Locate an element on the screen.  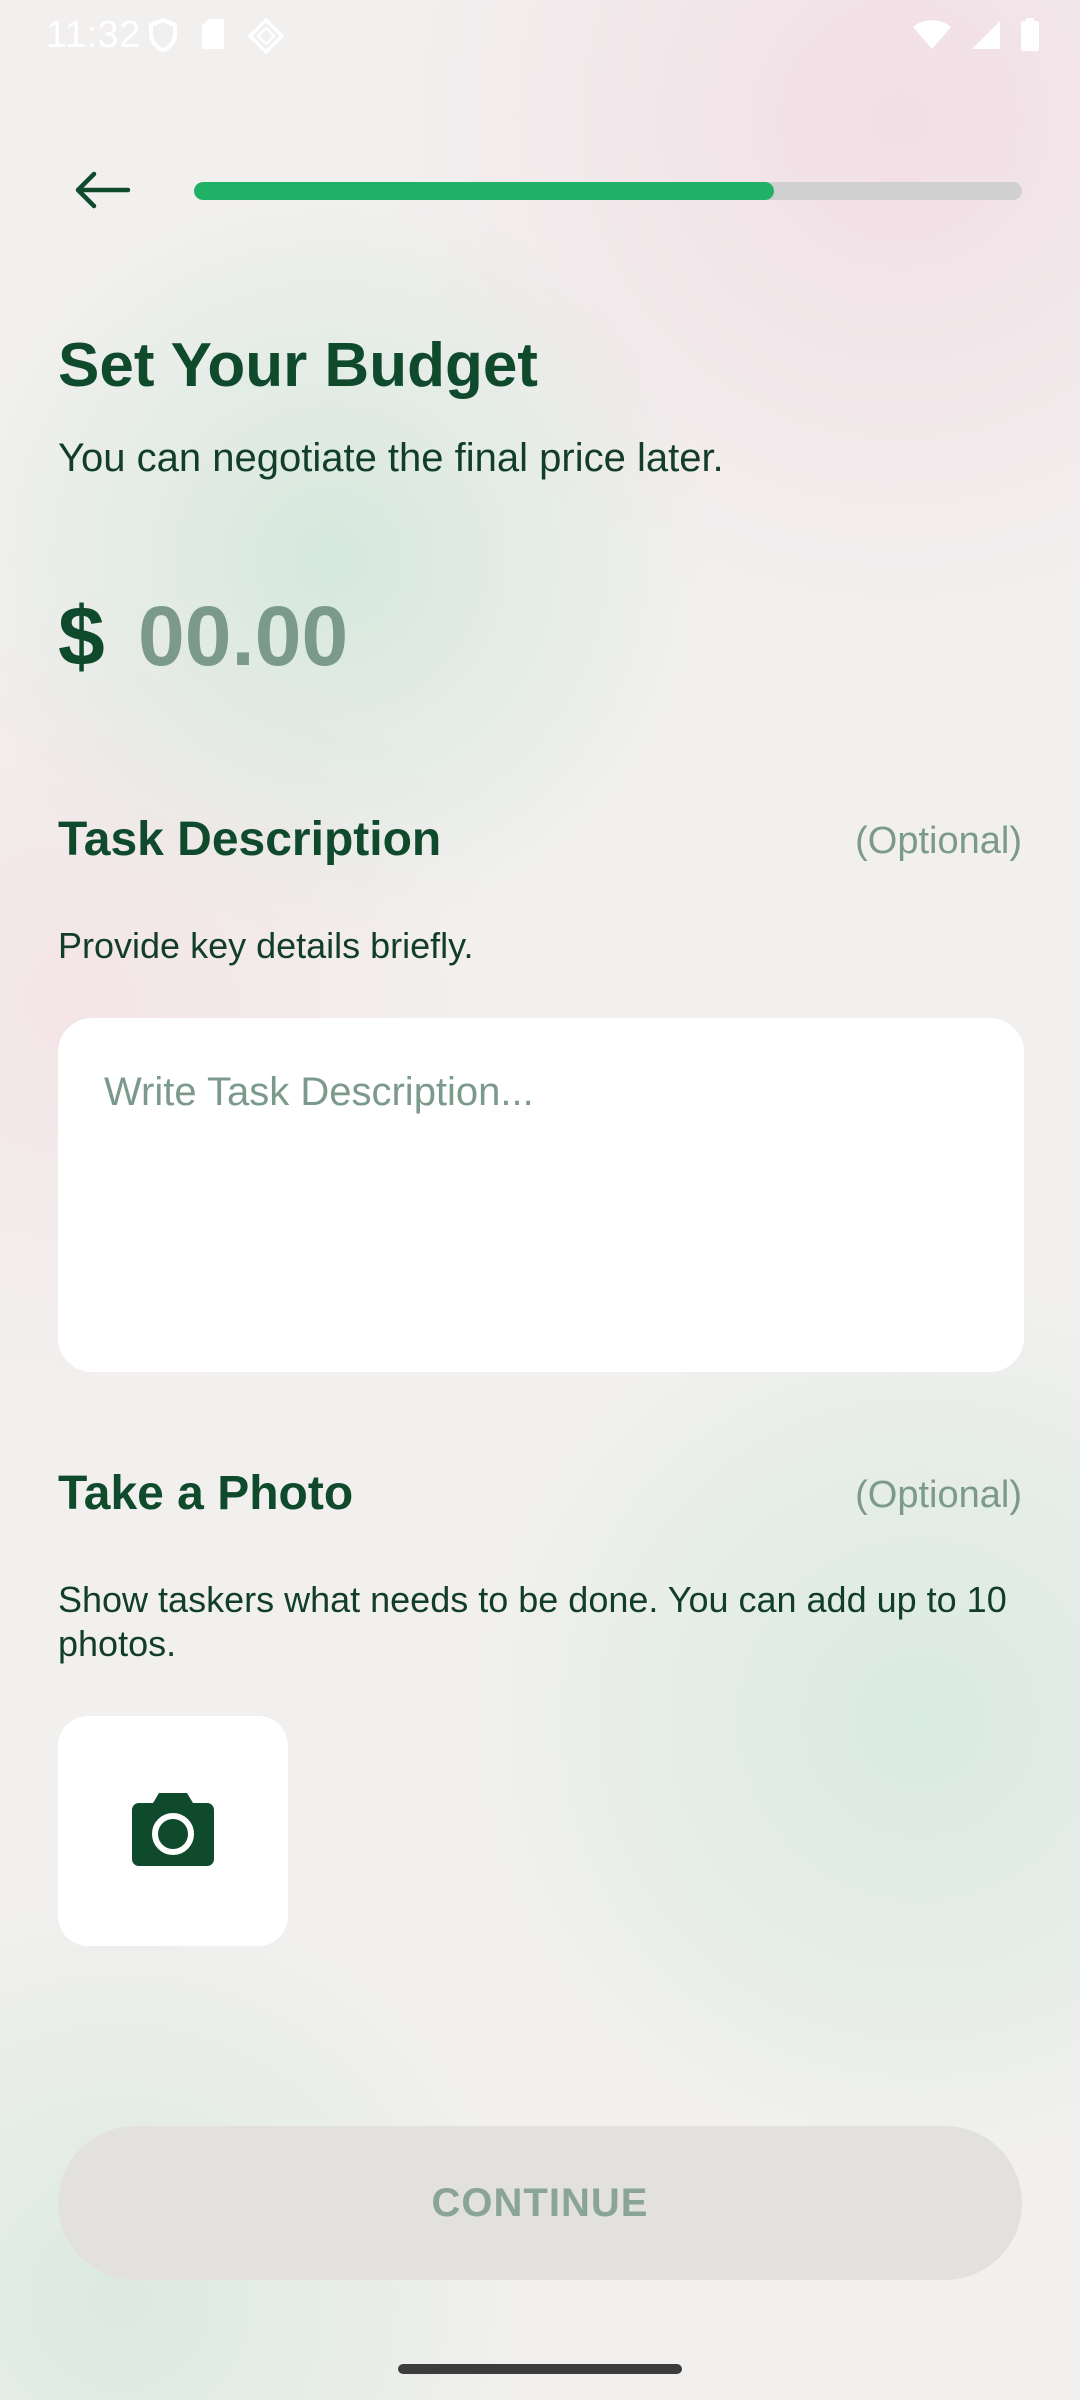
back-button is located at coordinates (102, 192).